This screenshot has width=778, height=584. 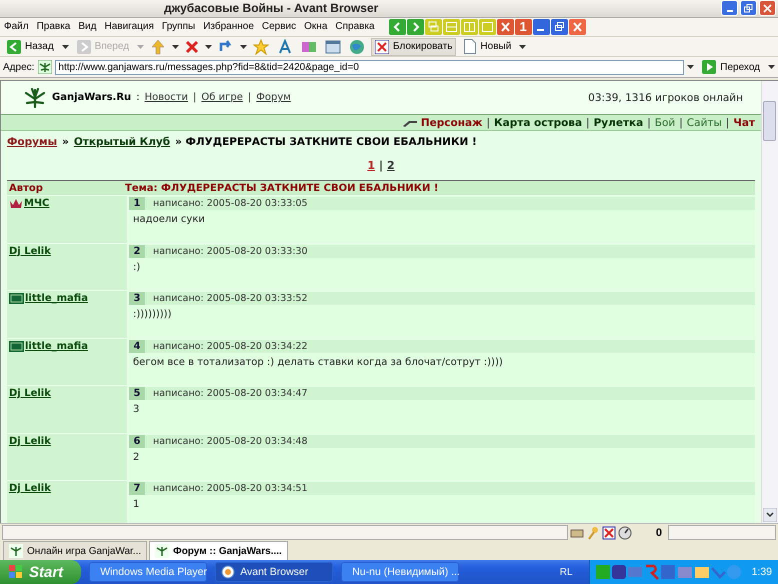 I want to click on menu-item: Вид, so click(x=87, y=26).